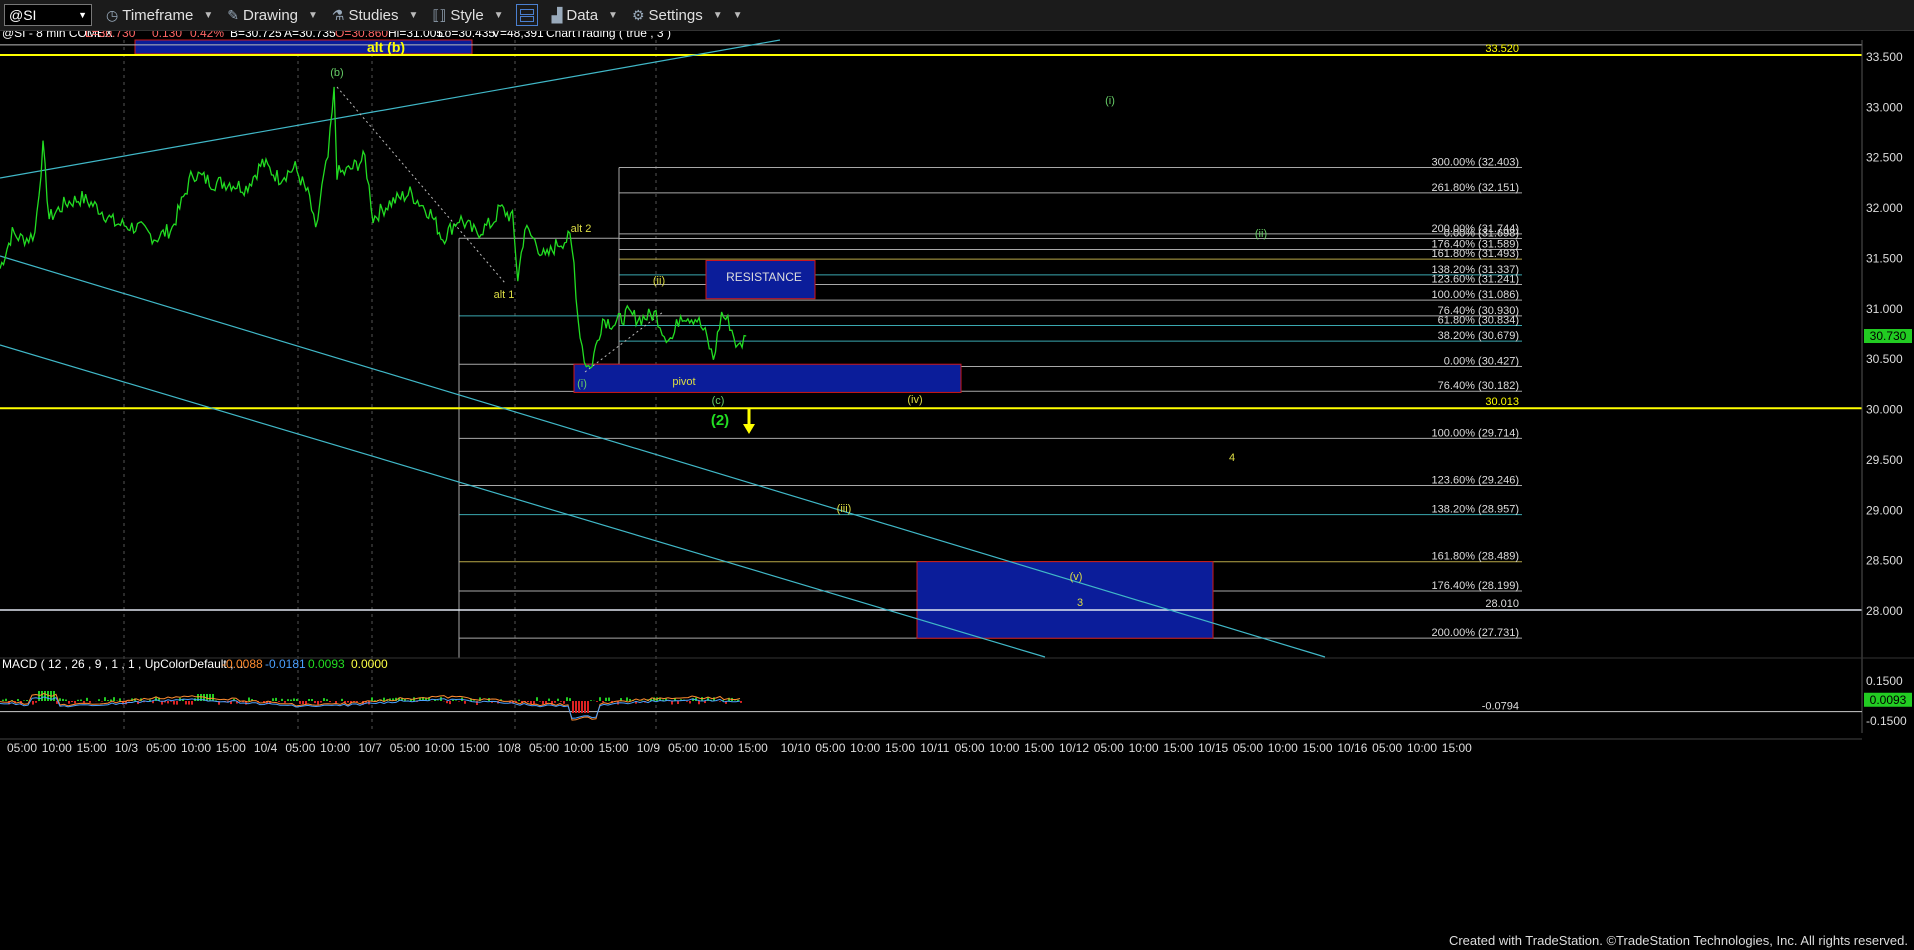 Image resolution: width=1914 pixels, height=950 pixels. What do you see at coordinates (361, 35) in the screenshot?
I see `open-info: O=30.860` at bounding box center [361, 35].